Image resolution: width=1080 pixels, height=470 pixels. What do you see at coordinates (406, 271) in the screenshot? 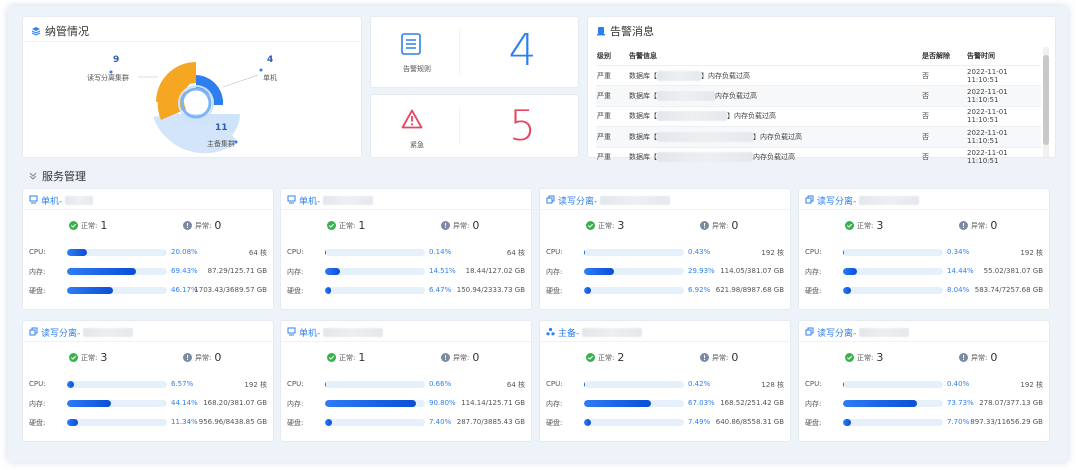
I see `usage-row-mem: 内存: 14.51% 18.44/127.02 GB` at bounding box center [406, 271].